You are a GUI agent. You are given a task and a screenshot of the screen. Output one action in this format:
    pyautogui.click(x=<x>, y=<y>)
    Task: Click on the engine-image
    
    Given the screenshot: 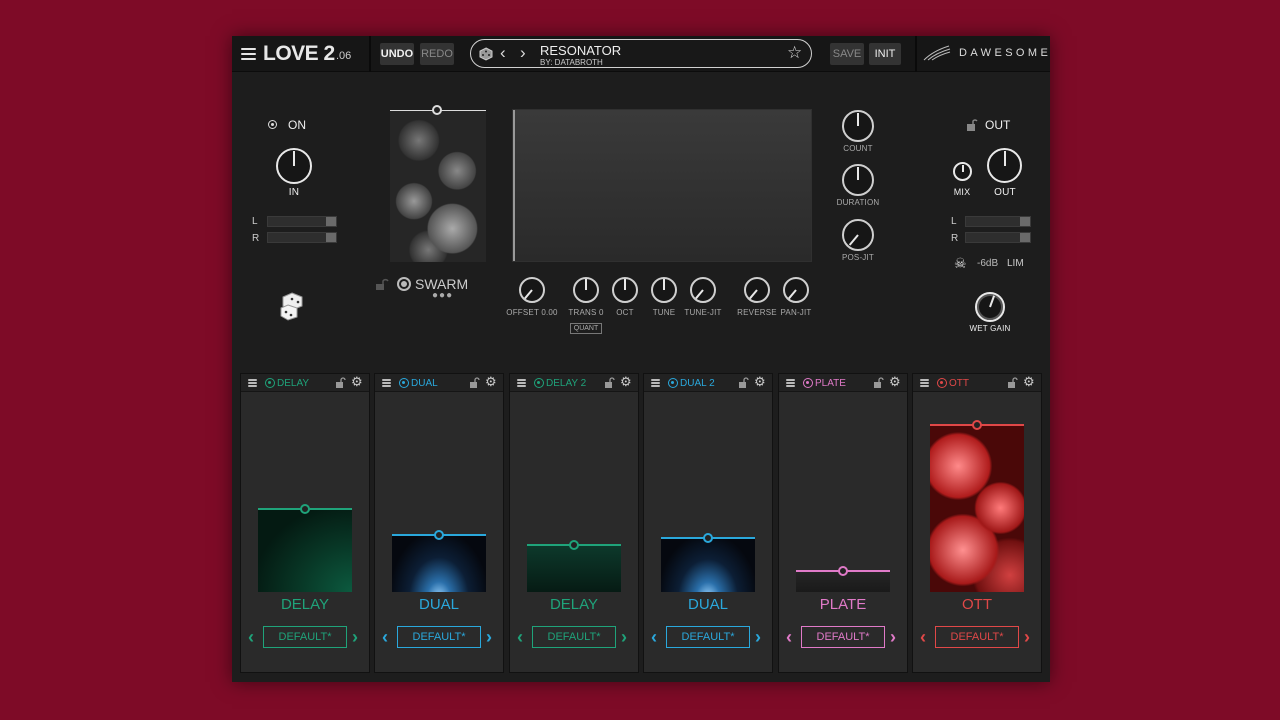 What is the action you would take?
    pyautogui.click(x=438, y=186)
    